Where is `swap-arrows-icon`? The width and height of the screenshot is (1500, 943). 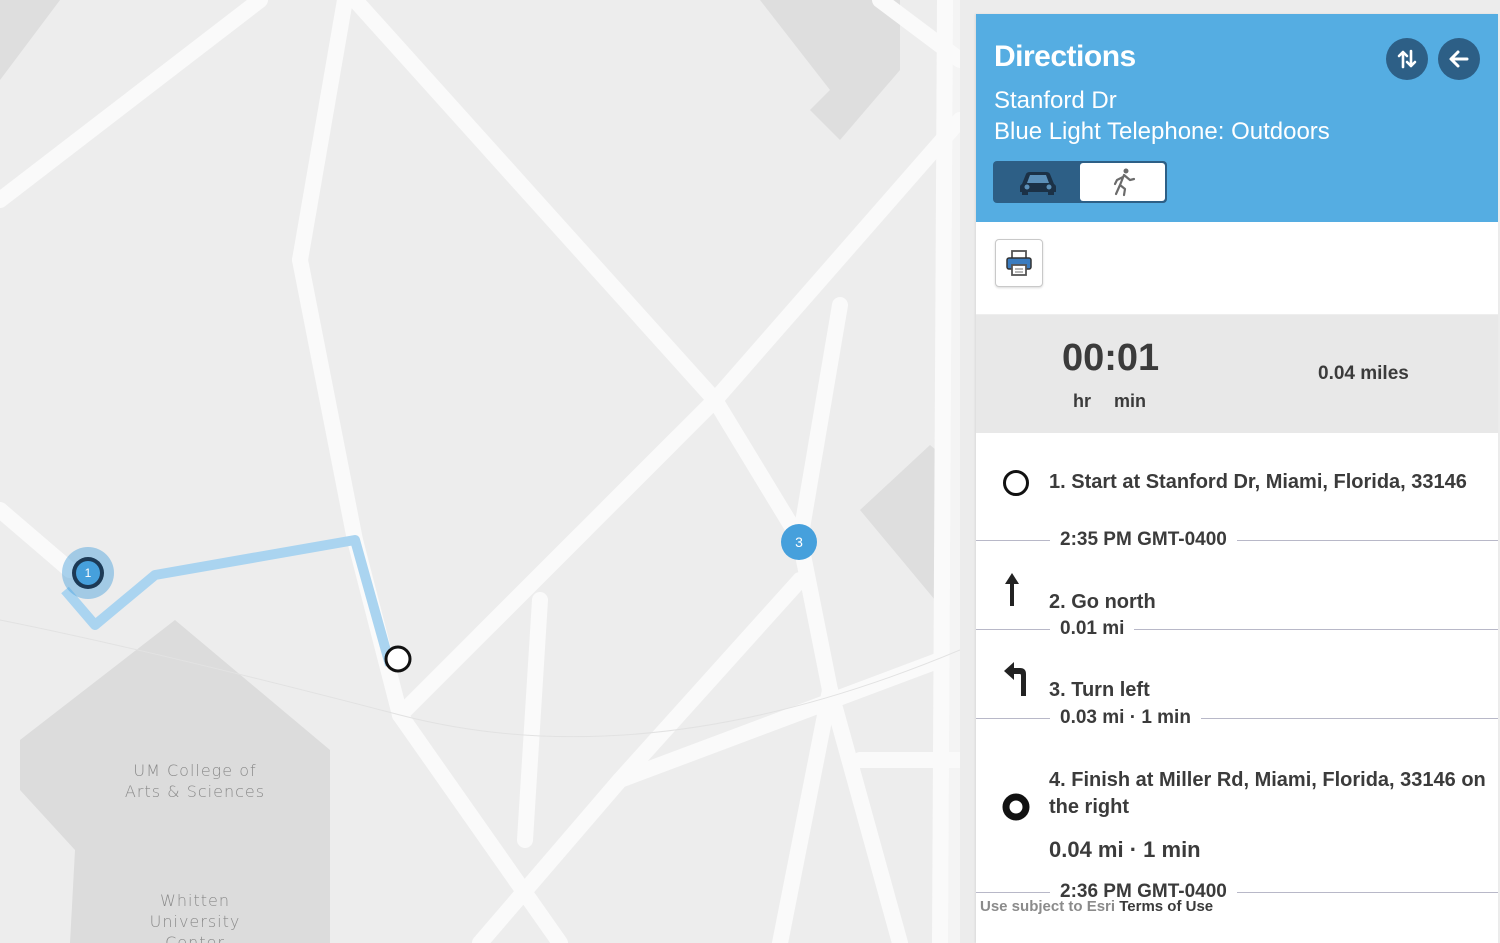
swap-arrows-icon is located at coordinates (1407, 59).